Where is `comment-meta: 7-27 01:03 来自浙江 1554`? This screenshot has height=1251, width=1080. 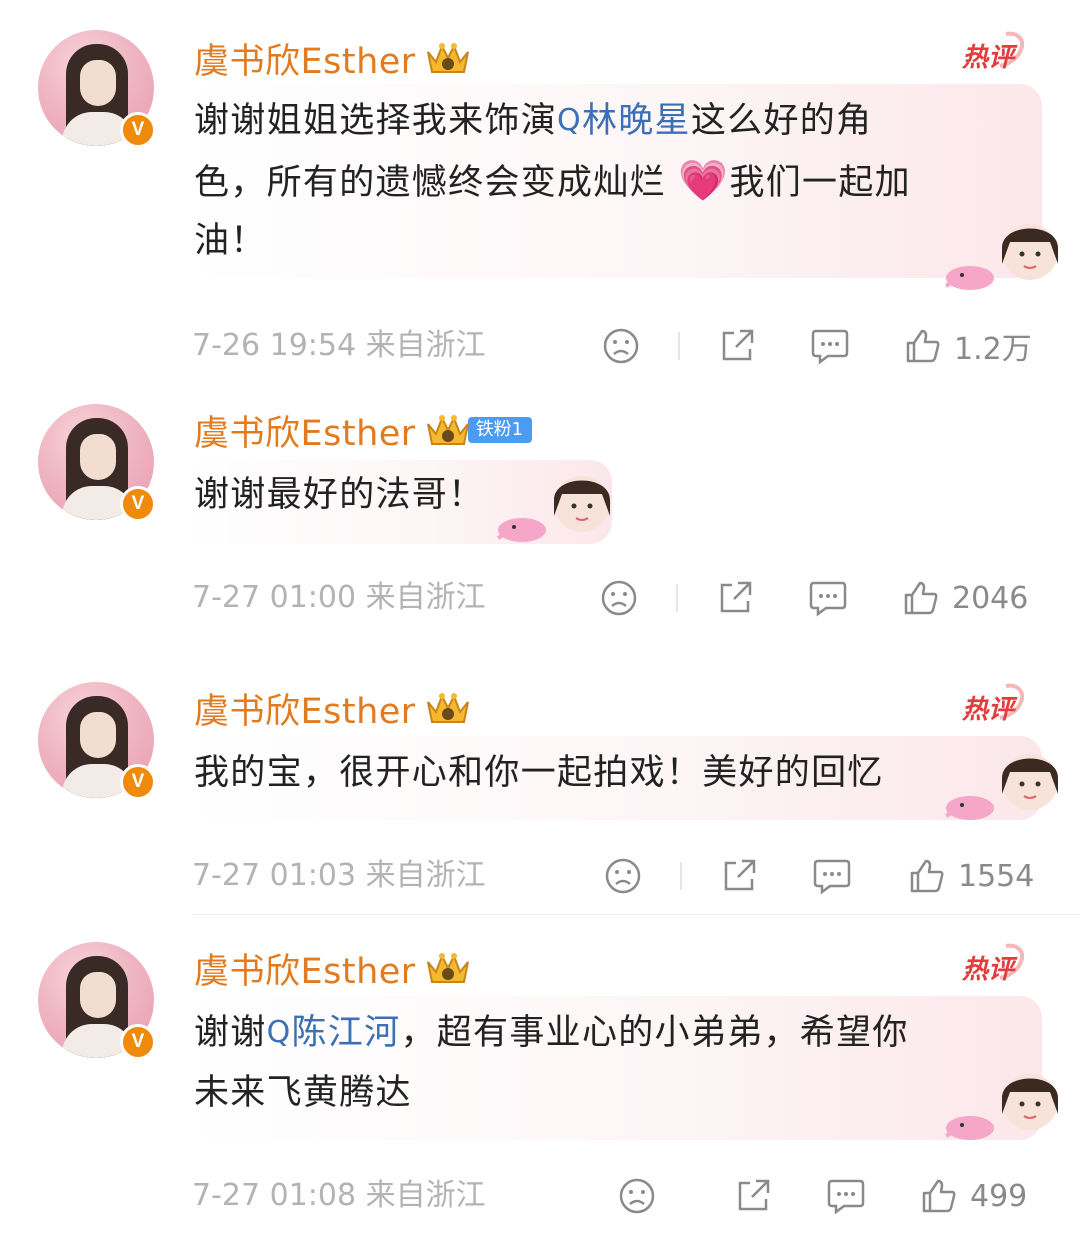 comment-meta: 7-27 01:03 来自浙江 1554 is located at coordinates (616, 876).